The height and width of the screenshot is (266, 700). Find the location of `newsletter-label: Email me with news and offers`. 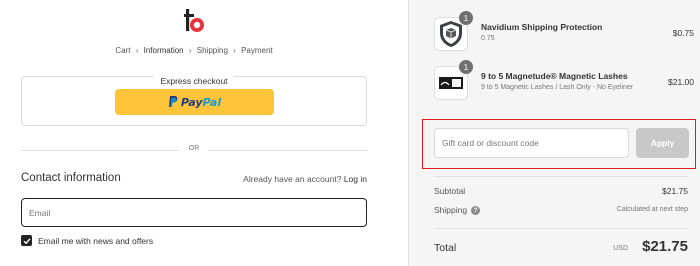

newsletter-label: Email me with news and offers is located at coordinates (95, 241).